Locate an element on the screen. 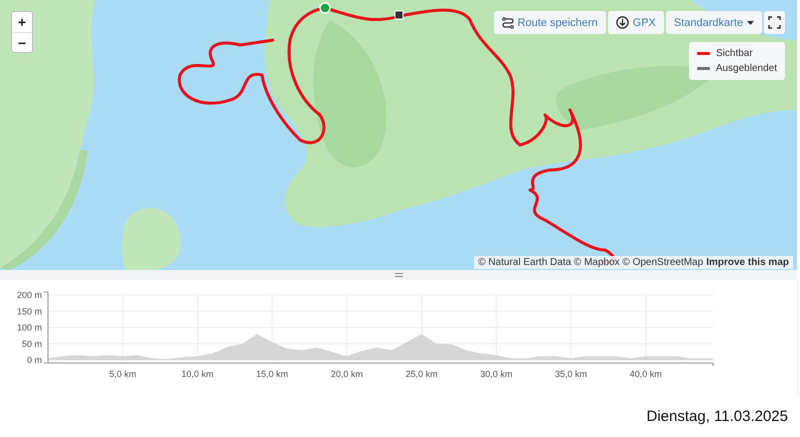  x-tick-label: 25,0 km is located at coordinates (422, 374).